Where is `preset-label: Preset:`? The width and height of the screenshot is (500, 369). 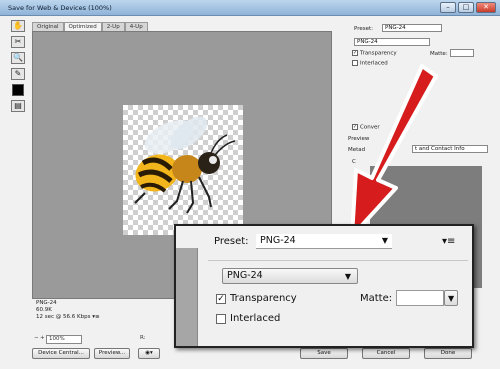 preset-label: Preset: is located at coordinates (231, 241).